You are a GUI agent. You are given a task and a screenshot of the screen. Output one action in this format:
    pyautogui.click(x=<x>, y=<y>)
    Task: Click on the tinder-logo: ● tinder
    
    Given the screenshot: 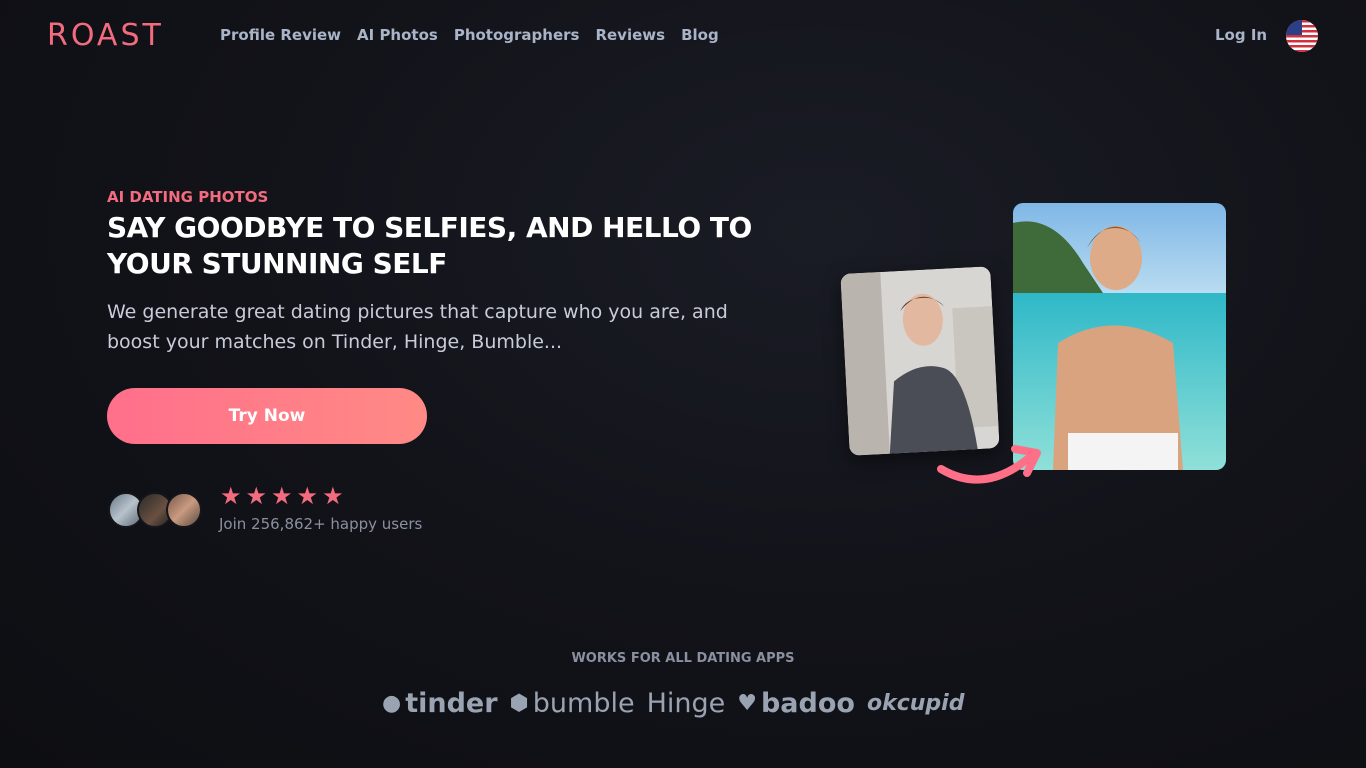 What is the action you would take?
    pyautogui.click(x=440, y=703)
    